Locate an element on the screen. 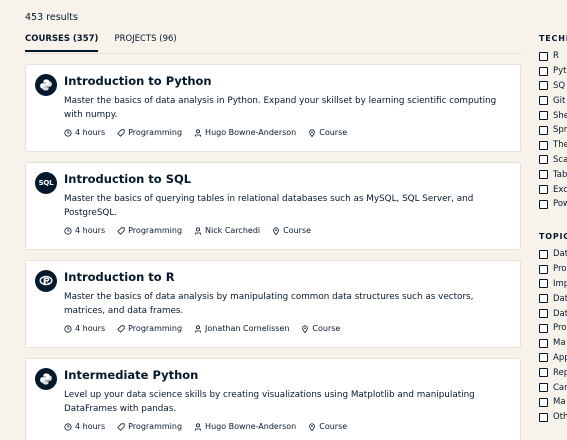 This screenshot has width=567, height=440. technology-filter-heading: TECHI is located at coordinates (553, 38).